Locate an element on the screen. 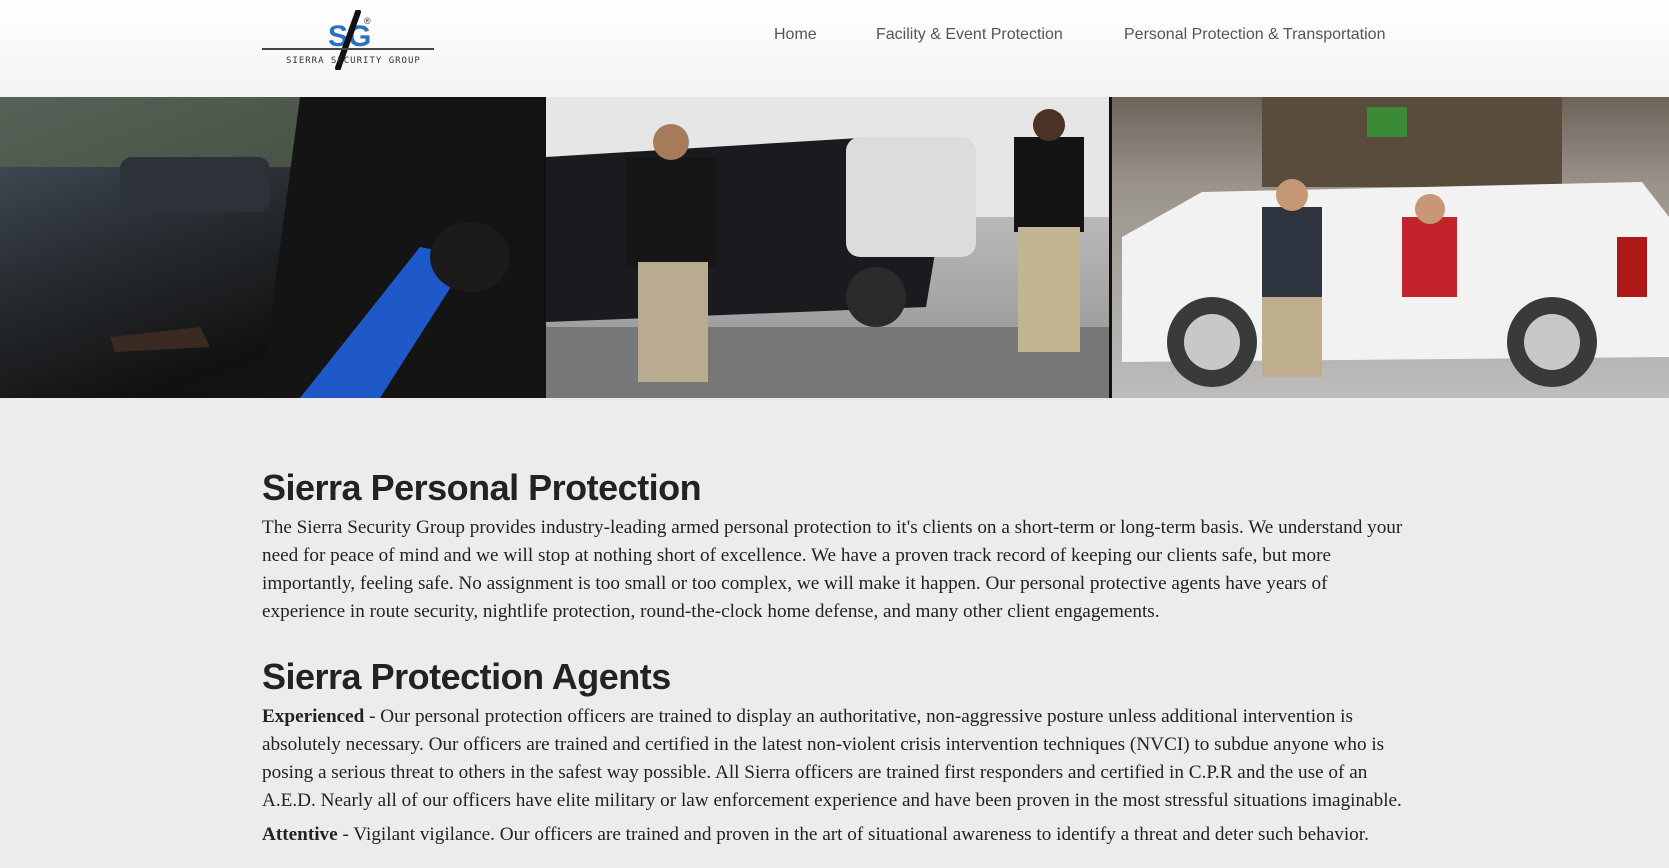 The width and height of the screenshot is (1669, 868). nav-home: Home is located at coordinates (795, 35).